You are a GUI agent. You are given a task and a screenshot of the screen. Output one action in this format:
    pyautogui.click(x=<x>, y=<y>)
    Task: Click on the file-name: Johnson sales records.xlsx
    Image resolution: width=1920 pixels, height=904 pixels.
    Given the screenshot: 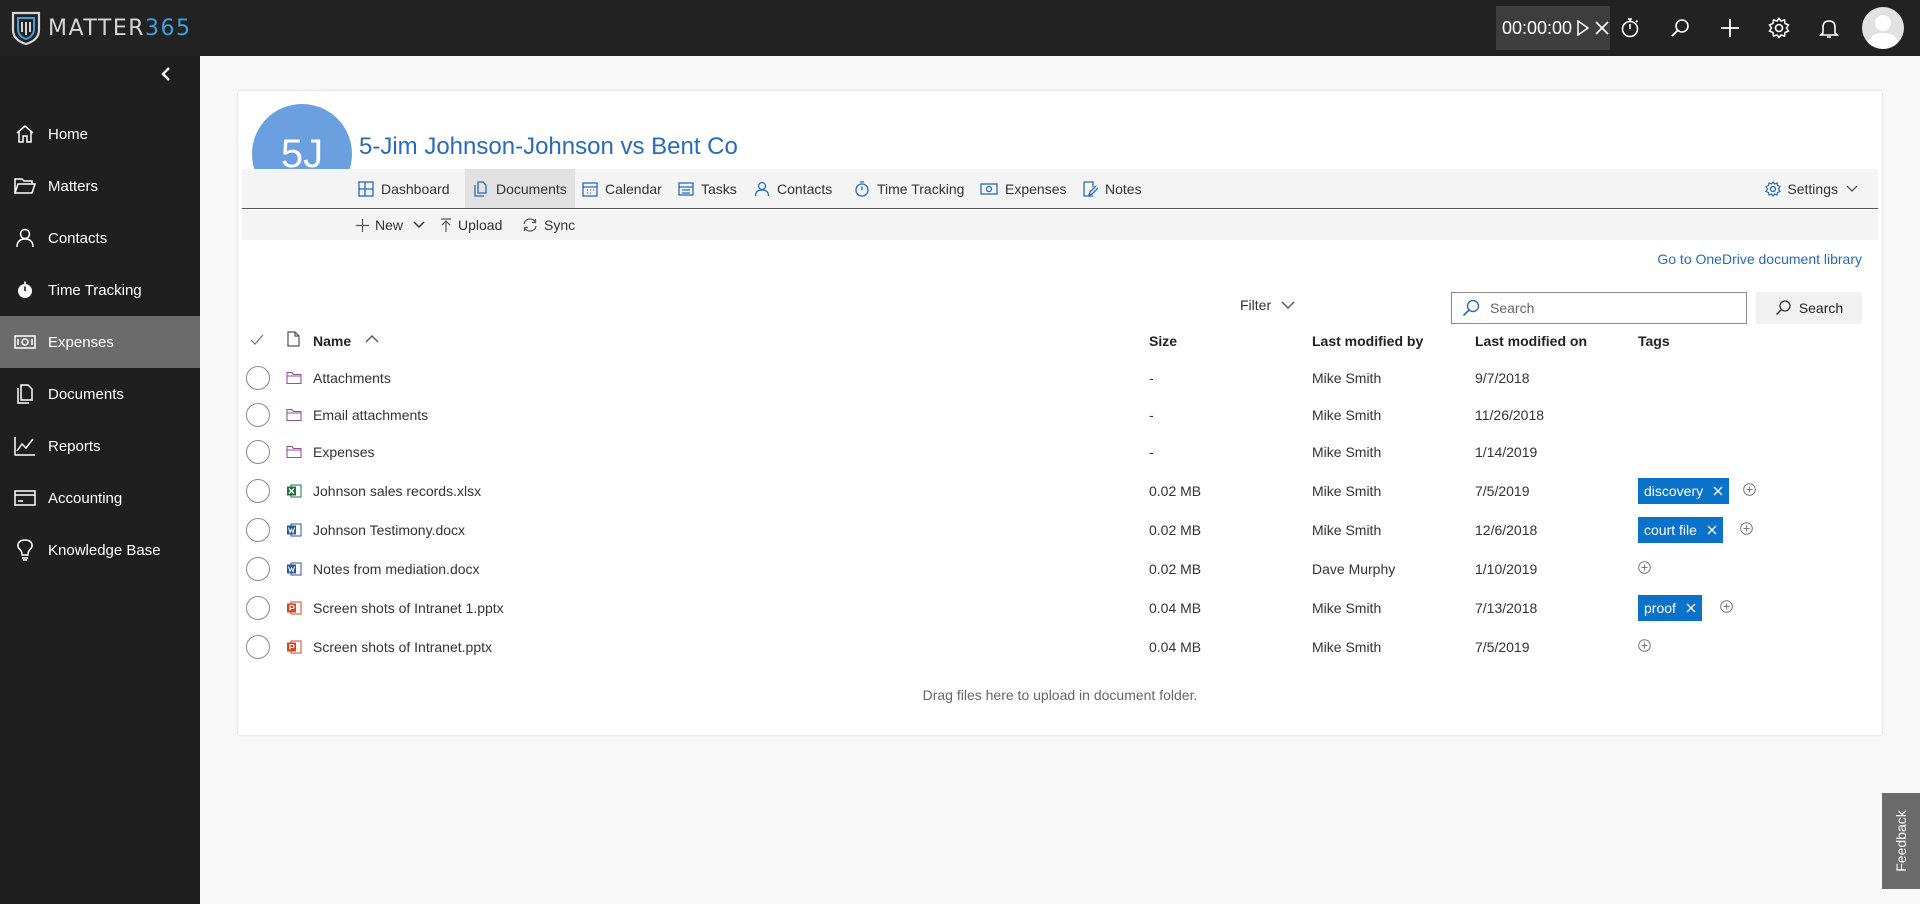 What is the action you would take?
    pyautogui.click(x=397, y=491)
    